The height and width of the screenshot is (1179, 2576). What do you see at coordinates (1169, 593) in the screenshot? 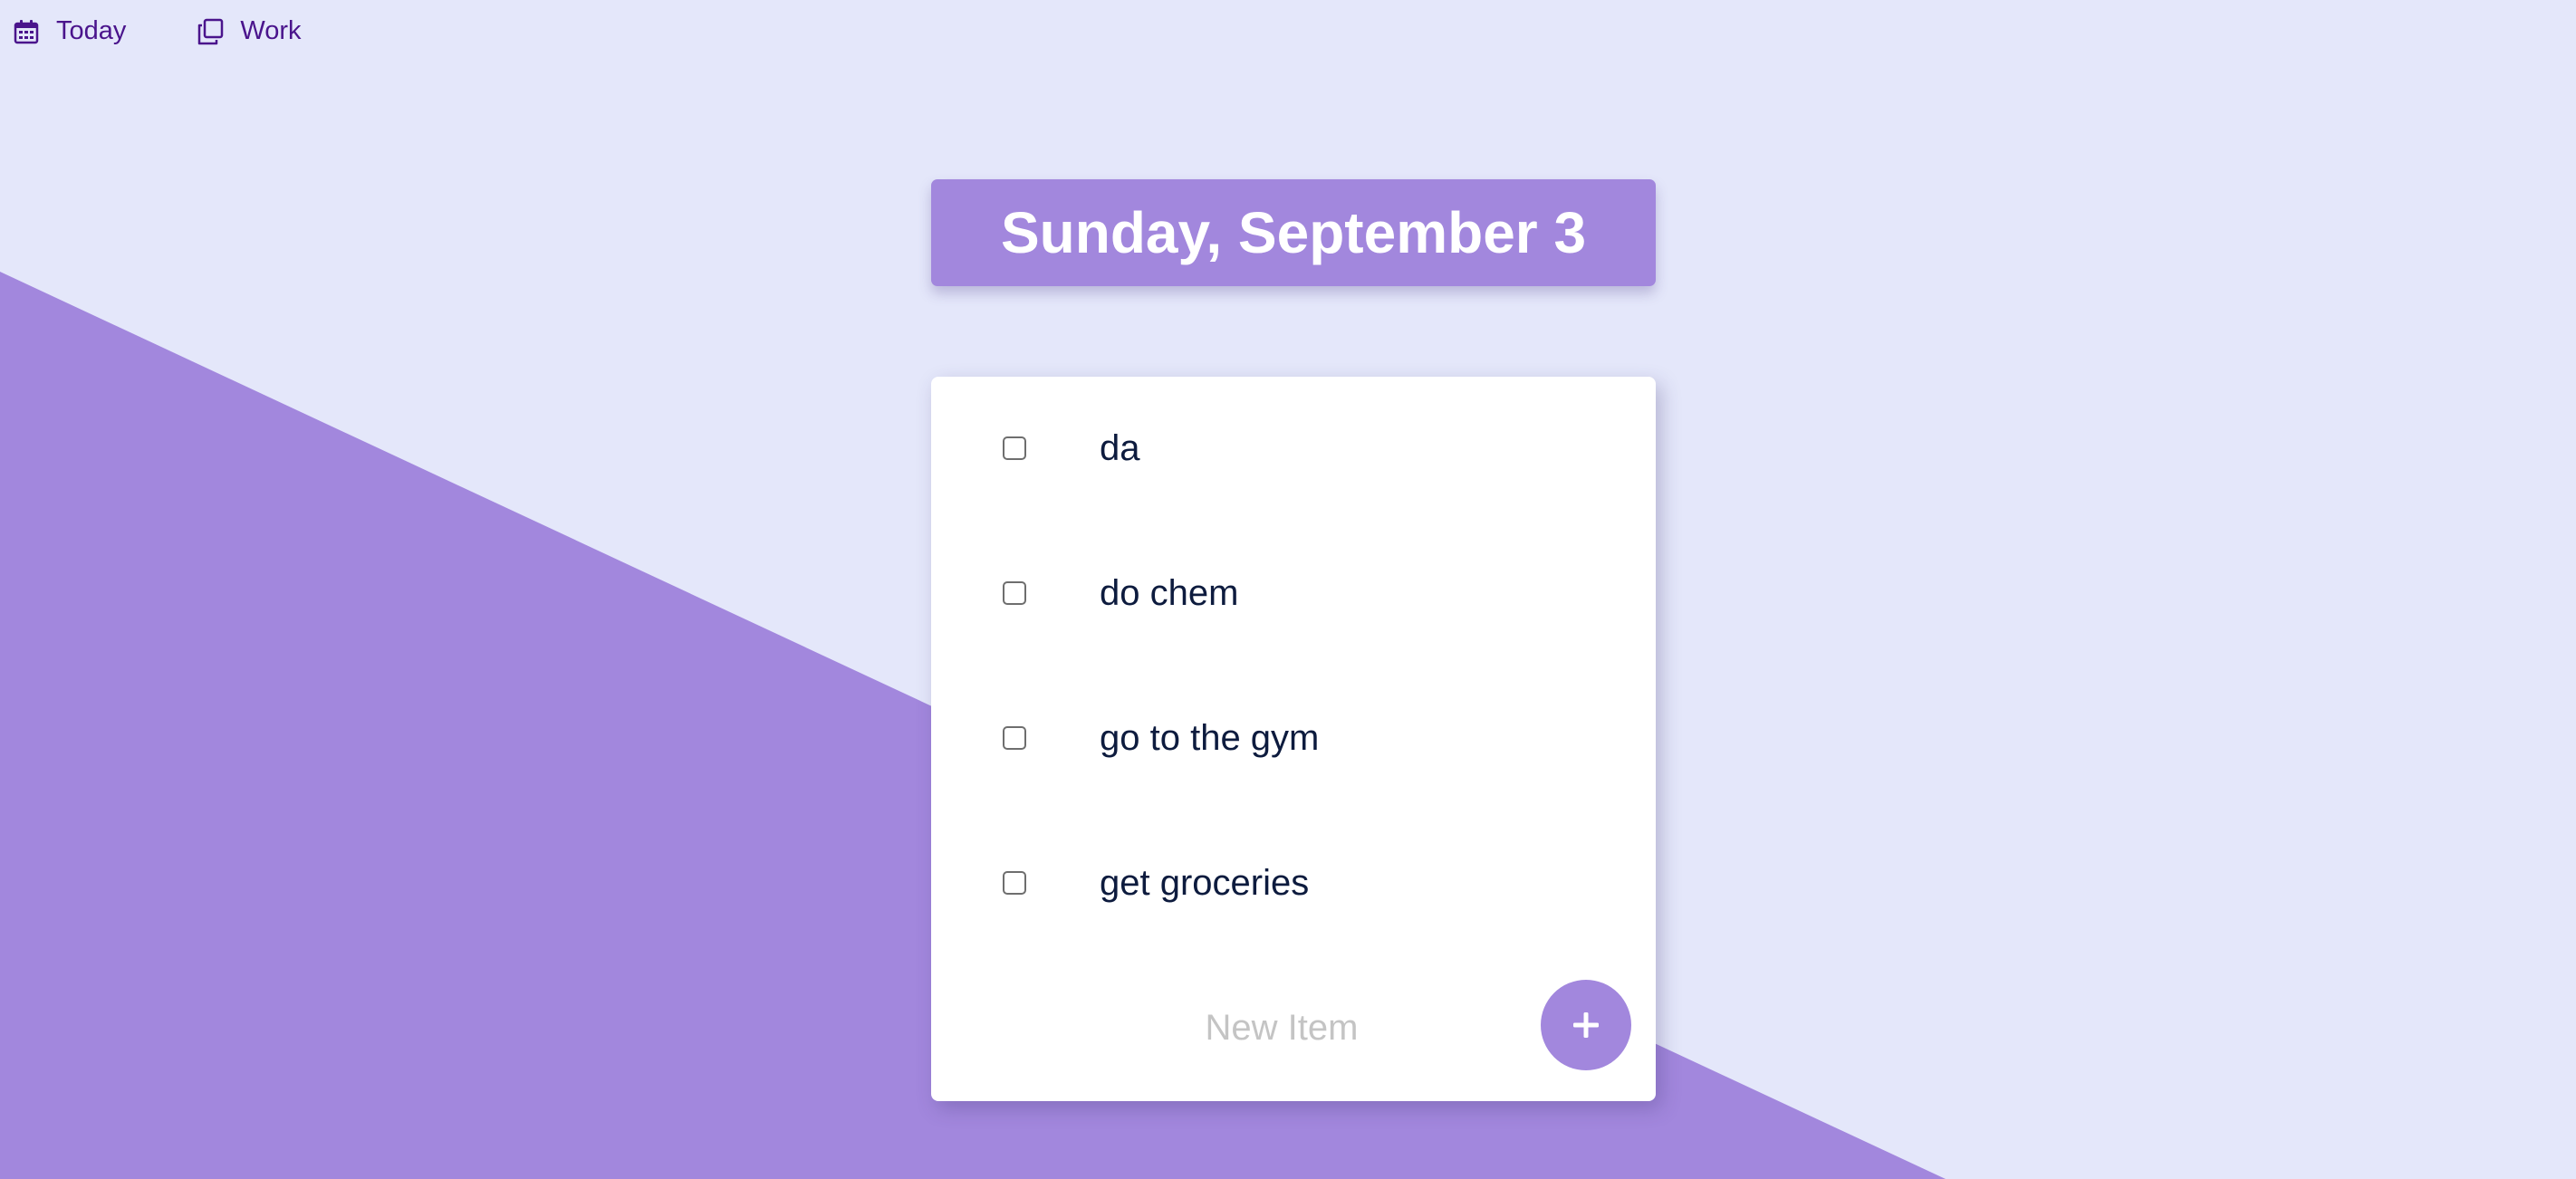
I see `todo-item-text: do chem` at bounding box center [1169, 593].